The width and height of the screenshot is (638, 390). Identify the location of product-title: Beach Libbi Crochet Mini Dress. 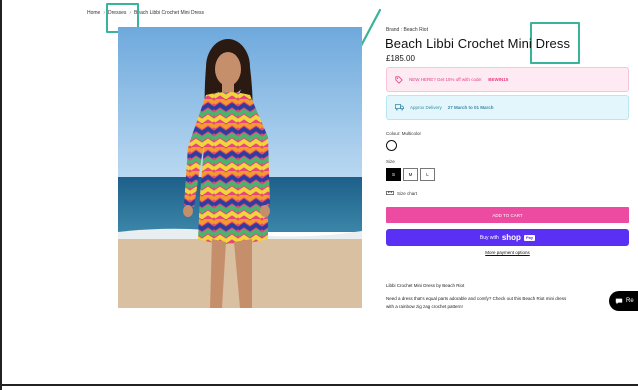
(478, 43).